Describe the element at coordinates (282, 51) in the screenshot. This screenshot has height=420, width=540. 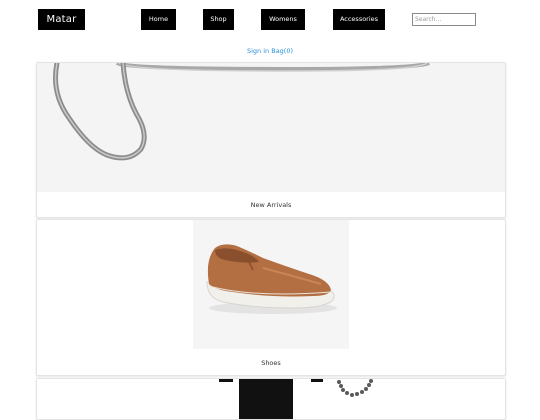
I see `bag-link: Bag(0)` at that location.